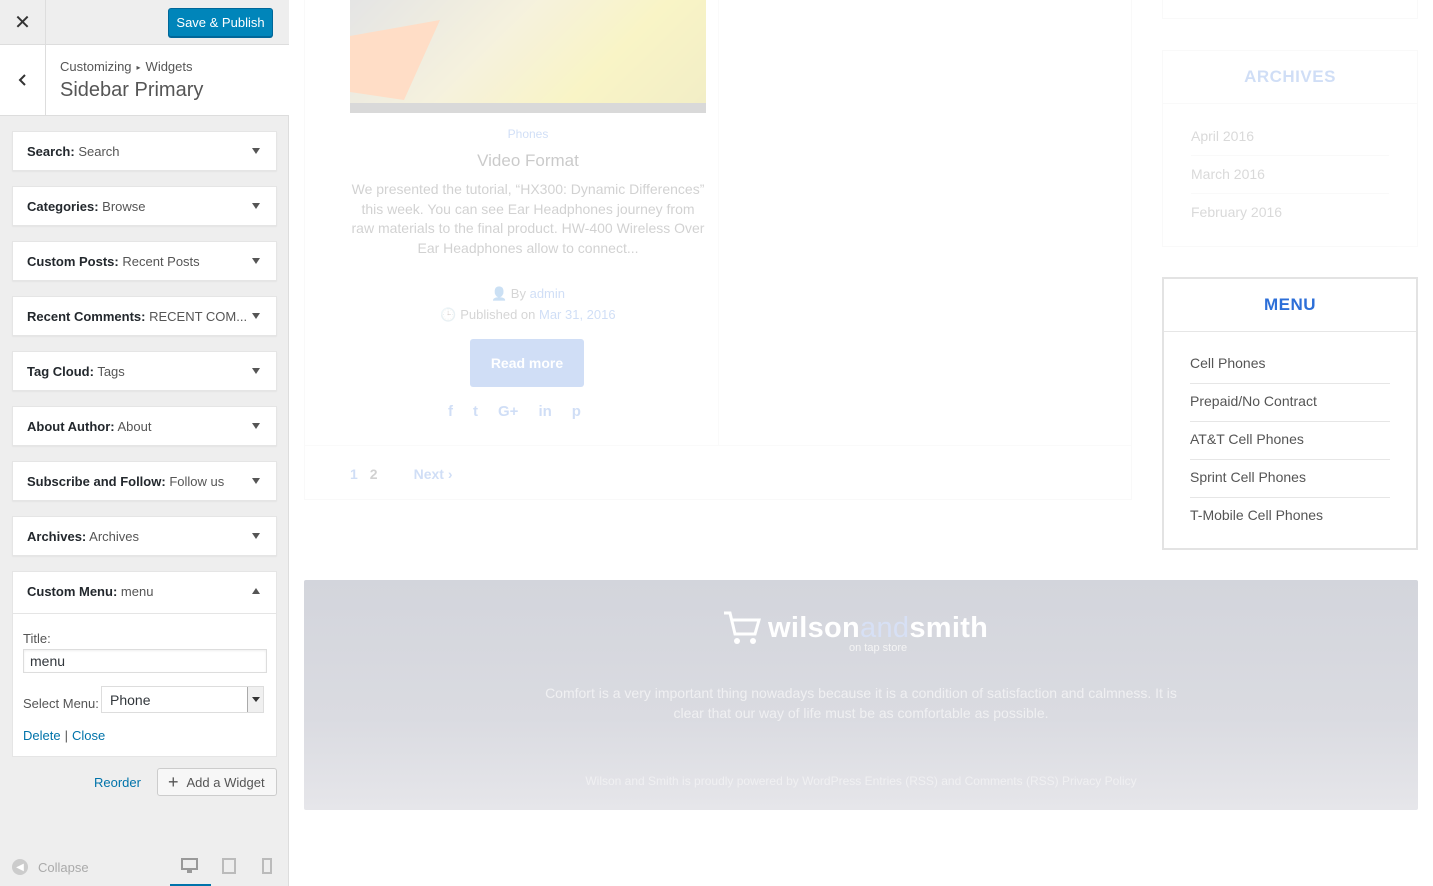 Image resolution: width=1433 pixels, height=886 pixels. Describe the element at coordinates (144, 151) in the screenshot. I see `widget-search: Search` at that location.